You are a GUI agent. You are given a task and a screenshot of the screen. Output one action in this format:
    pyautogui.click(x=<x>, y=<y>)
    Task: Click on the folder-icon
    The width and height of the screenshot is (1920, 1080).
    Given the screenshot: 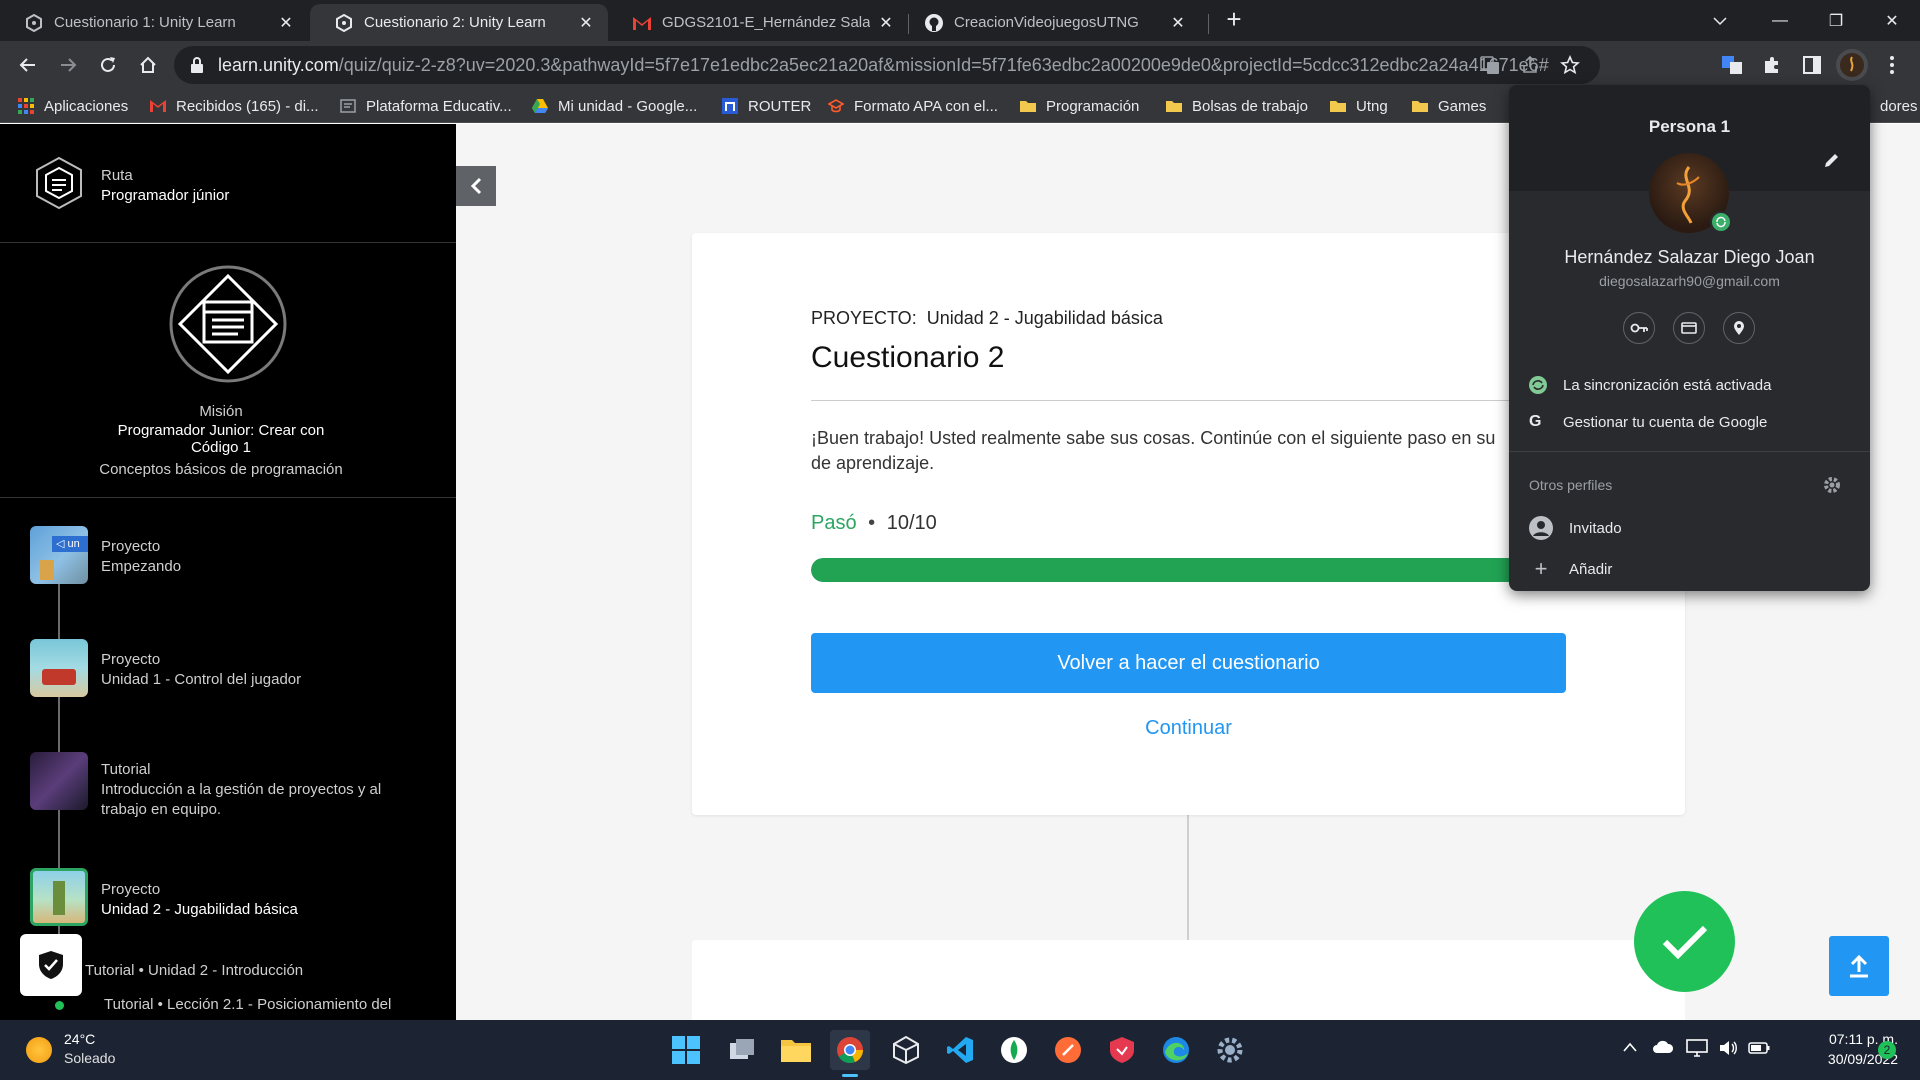 What is the action you would take?
    pyautogui.click(x=1338, y=106)
    